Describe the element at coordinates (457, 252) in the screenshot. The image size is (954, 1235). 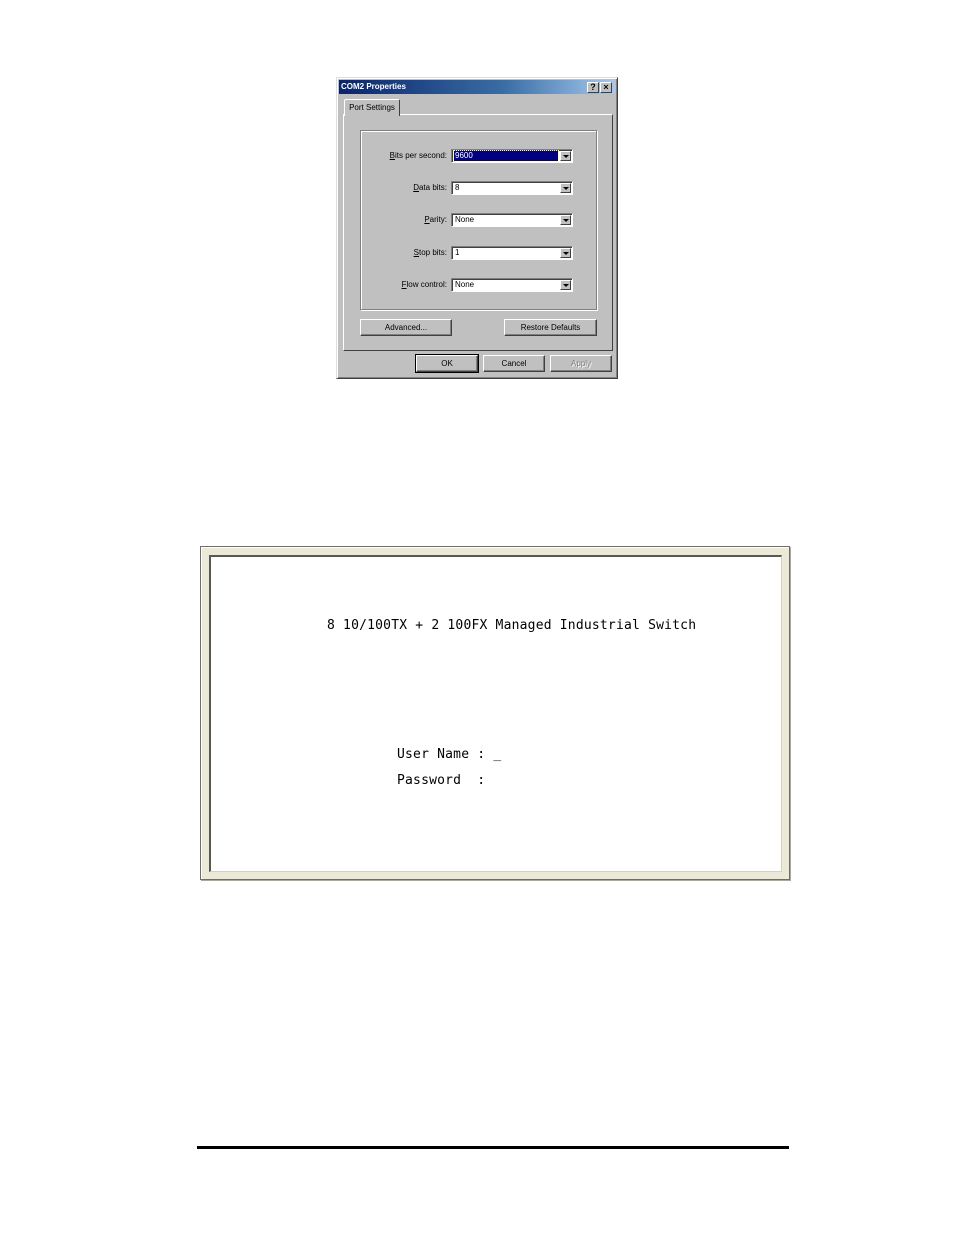
I see `stop-bits-value: 1` at that location.